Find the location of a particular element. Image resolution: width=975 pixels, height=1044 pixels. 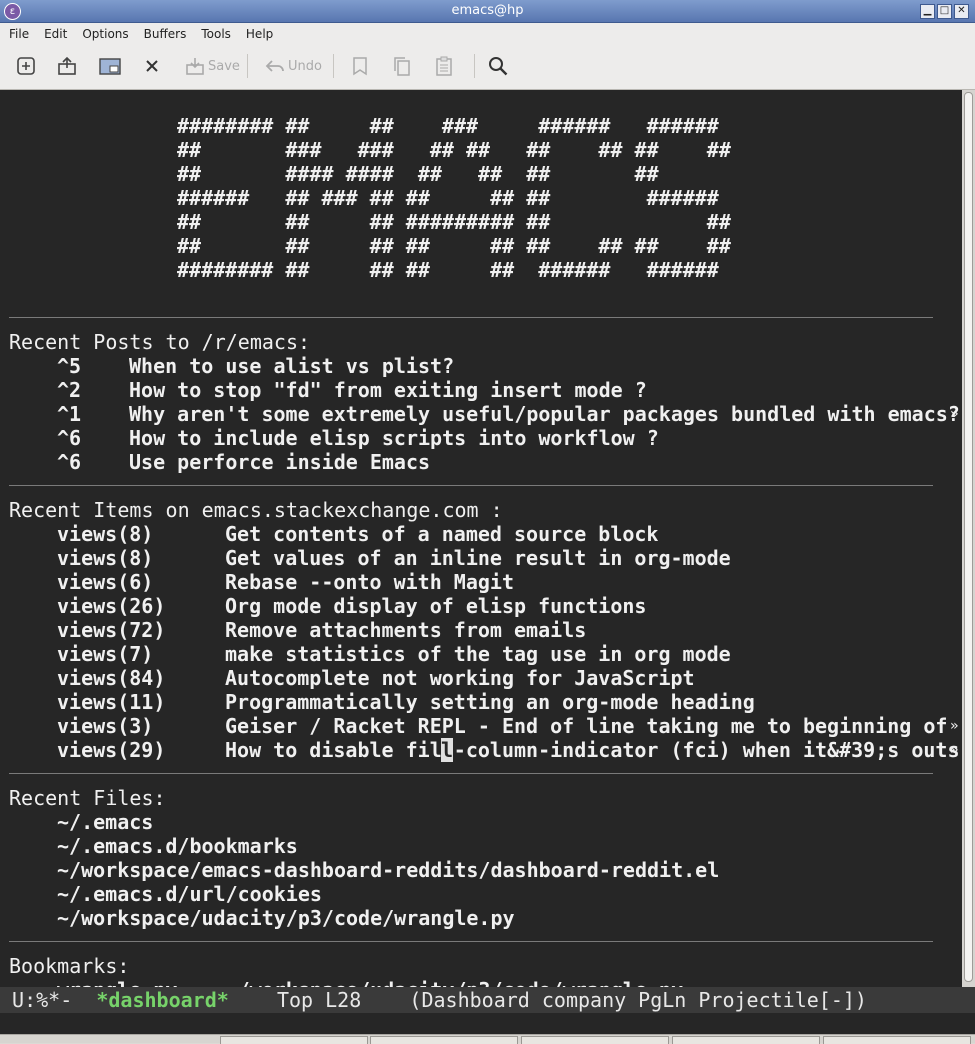

recent-file-link: ~/workspace/udacity/p3/code/wrangle.py is located at coordinates (286, 918).